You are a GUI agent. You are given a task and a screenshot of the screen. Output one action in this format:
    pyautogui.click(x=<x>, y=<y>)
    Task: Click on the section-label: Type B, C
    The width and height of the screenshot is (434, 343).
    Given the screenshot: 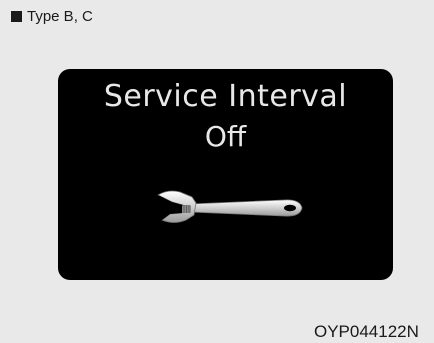 What is the action you would take?
    pyautogui.click(x=52, y=16)
    